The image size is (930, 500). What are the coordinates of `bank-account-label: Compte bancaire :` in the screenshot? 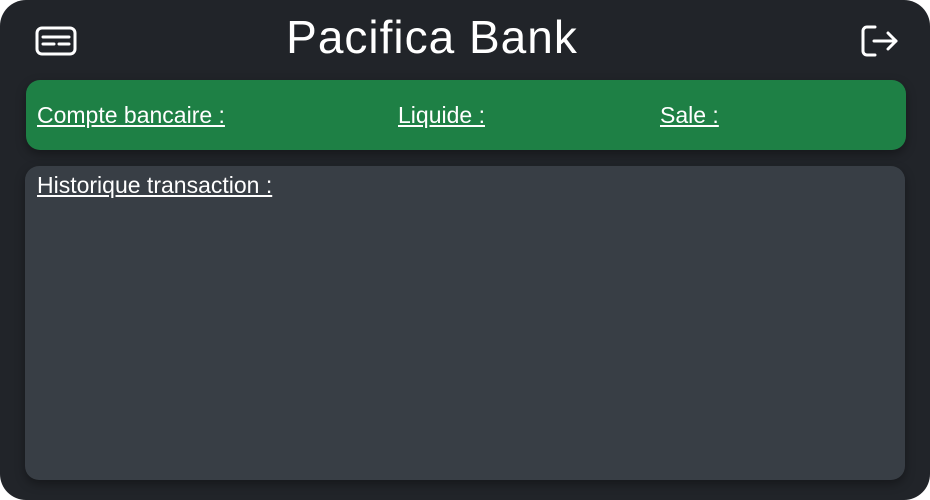 It's located at (131, 115).